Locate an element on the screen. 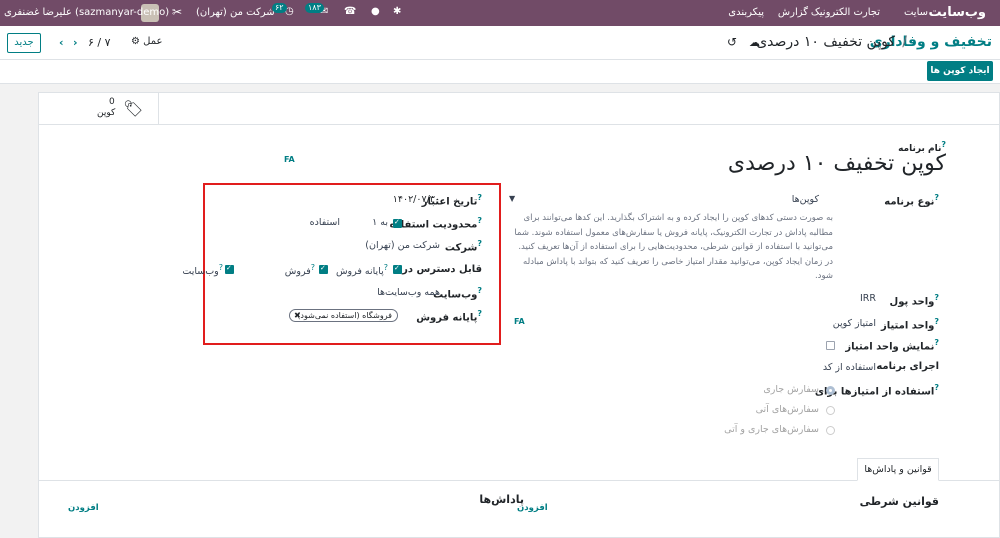 The width and height of the screenshot is (1000, 538). remove-tag-icon: ✖ is located at coordinates (297, 315).